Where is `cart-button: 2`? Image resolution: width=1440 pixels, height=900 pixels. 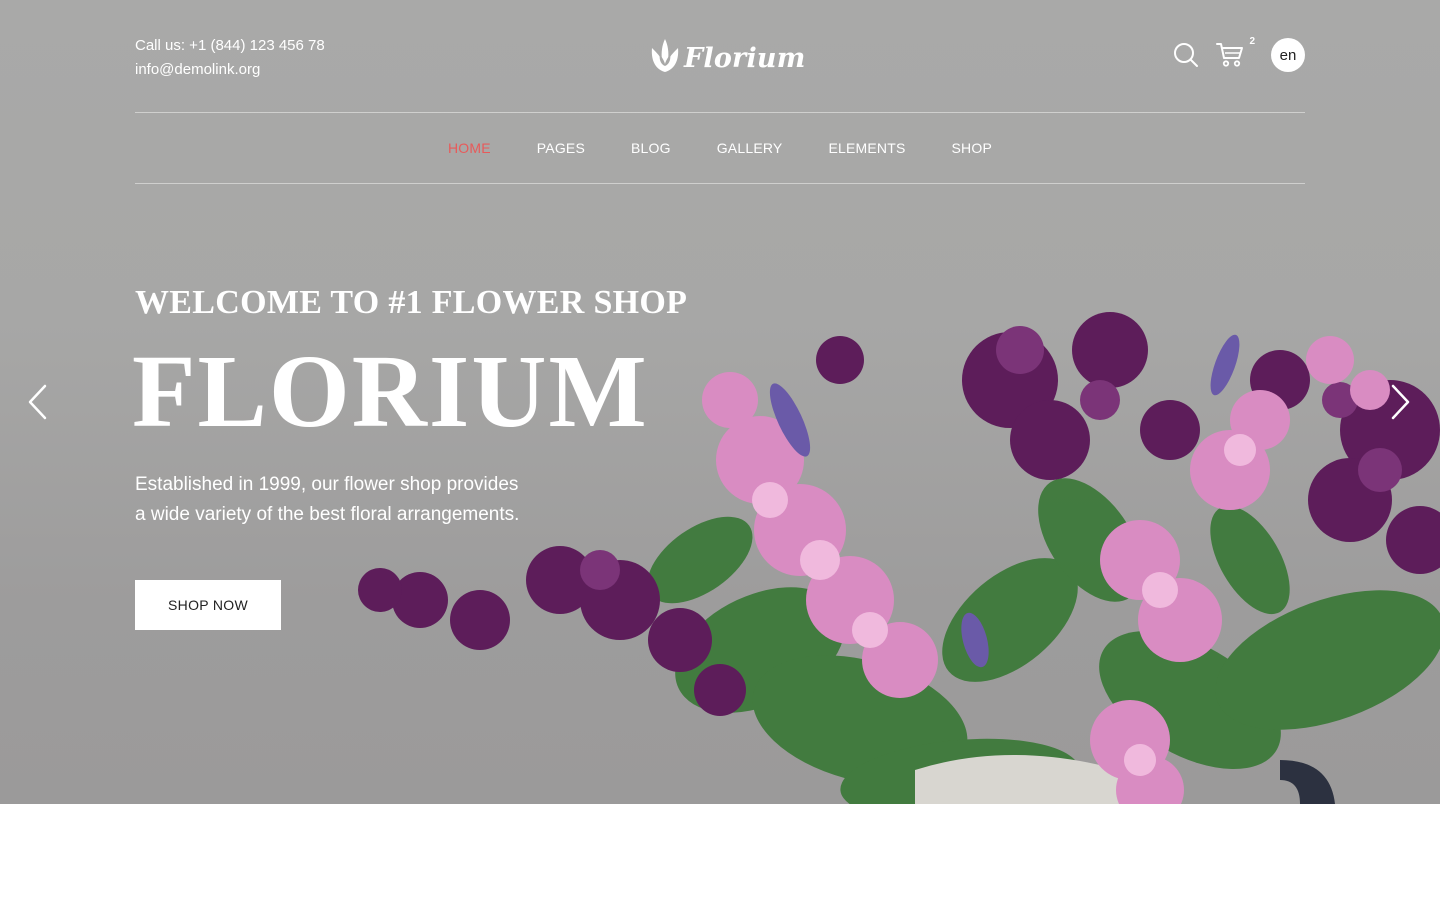 cart-button: 2 is located at coordinates (1234, 54).